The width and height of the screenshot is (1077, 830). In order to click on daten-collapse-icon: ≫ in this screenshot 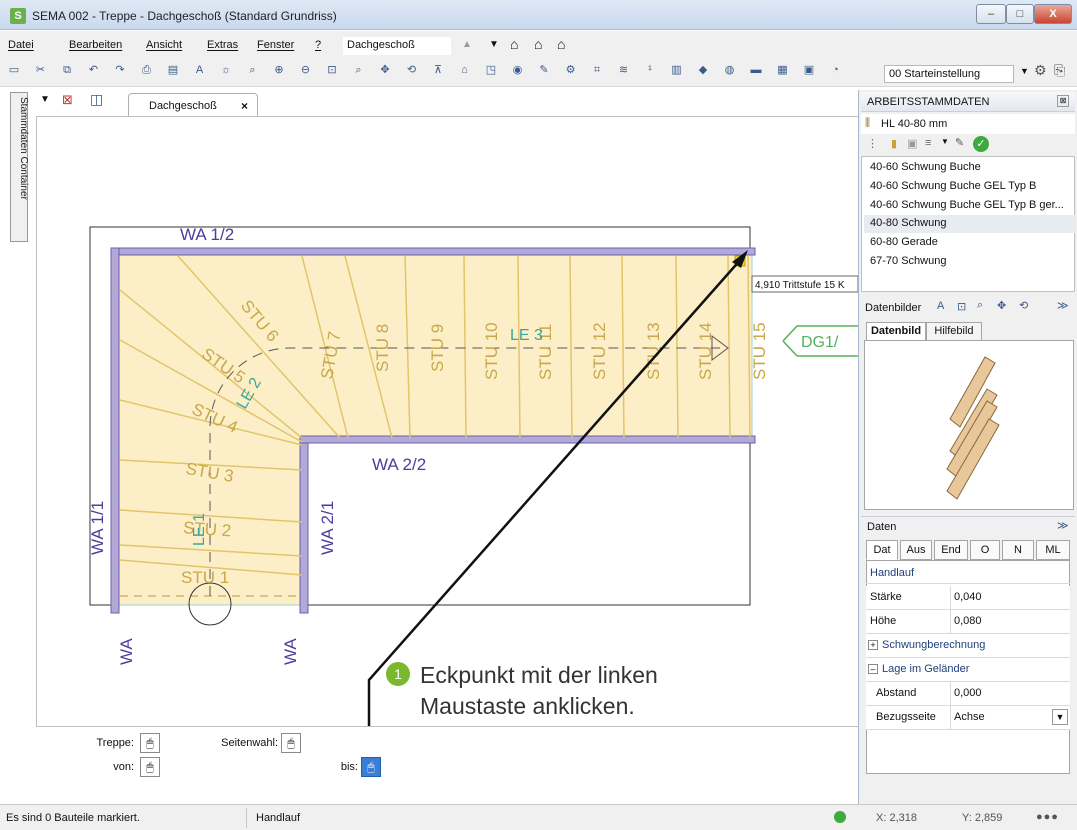, I will do `click(1063, 525)`.